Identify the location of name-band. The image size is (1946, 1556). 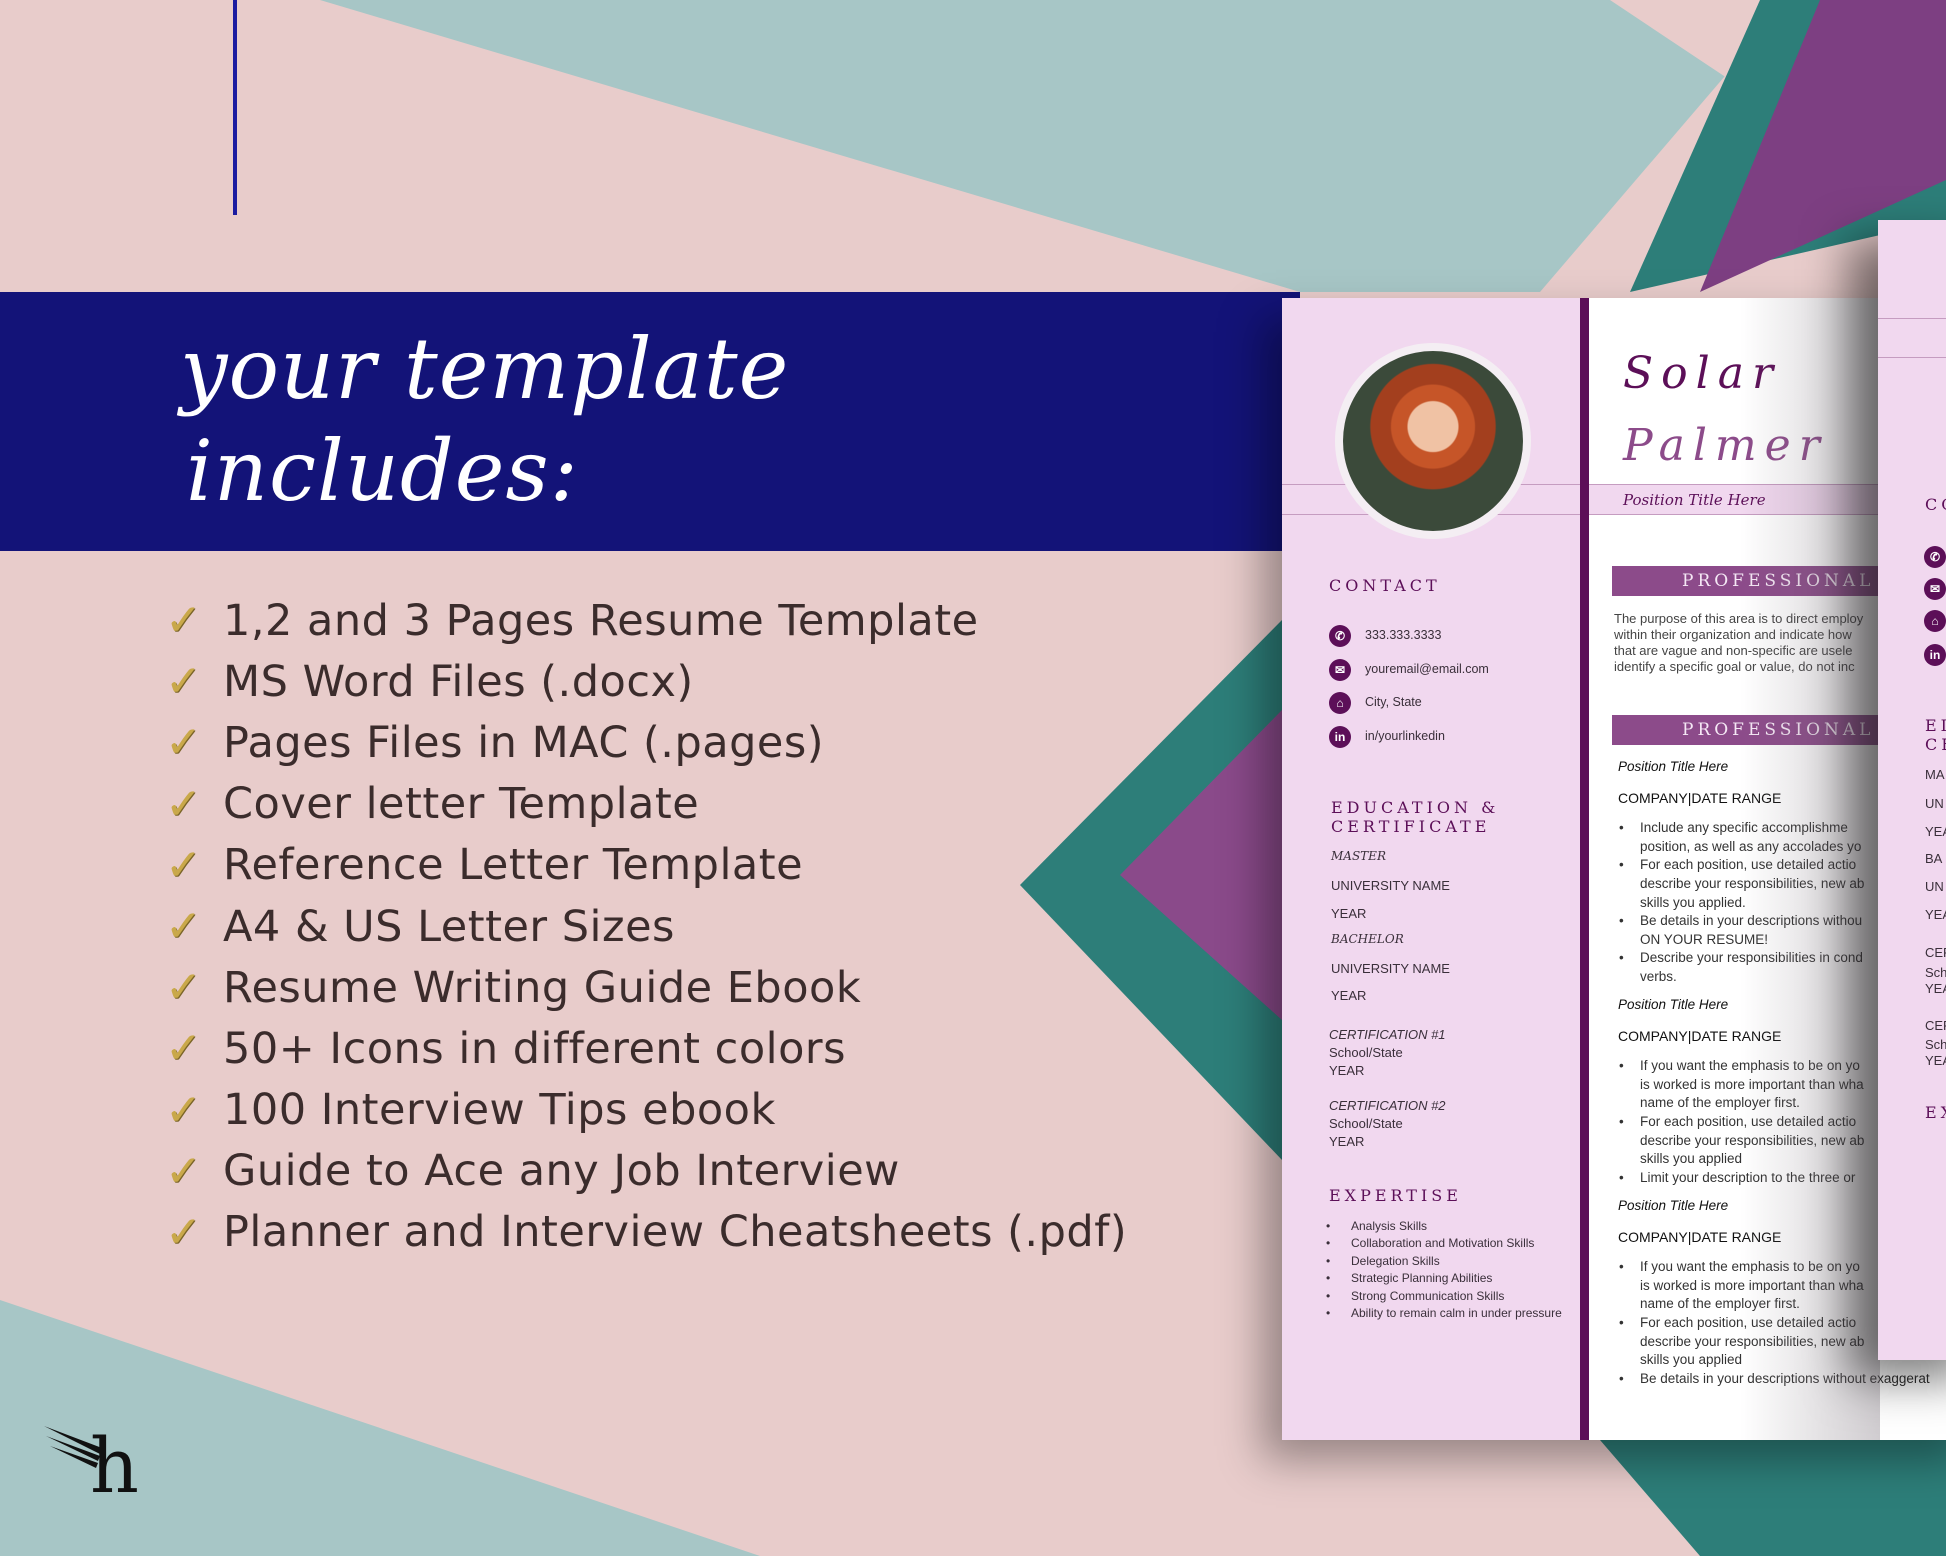
(1912, 338).